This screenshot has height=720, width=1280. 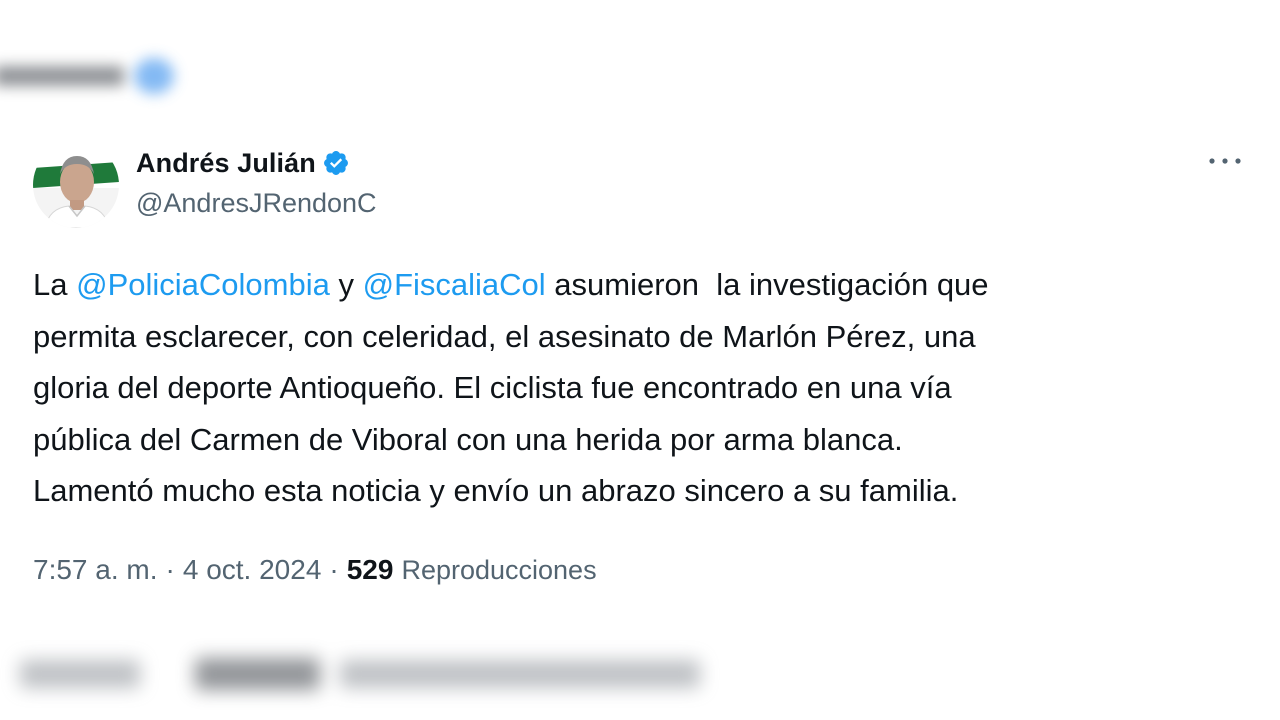 I want to click on views-count: 529, so click(x=370, y=569).